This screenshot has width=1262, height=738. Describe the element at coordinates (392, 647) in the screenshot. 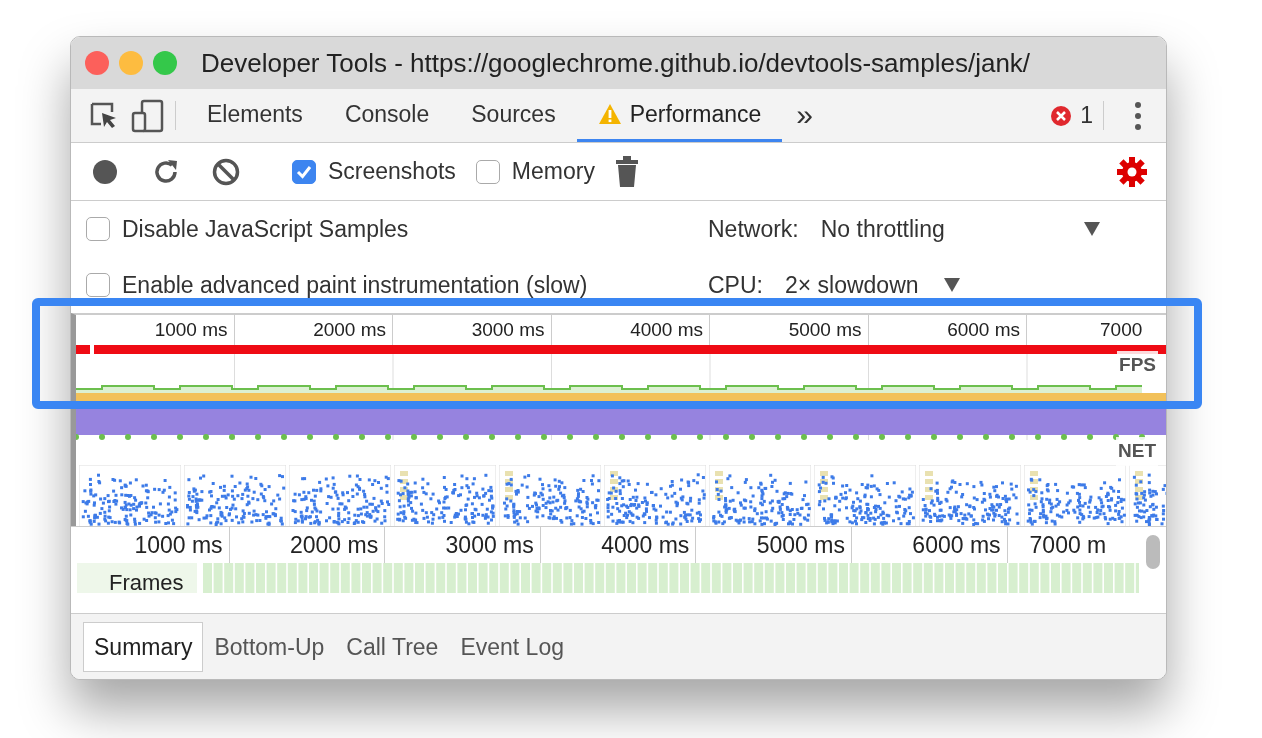

I see `details-tab: Call Tree` at that location.